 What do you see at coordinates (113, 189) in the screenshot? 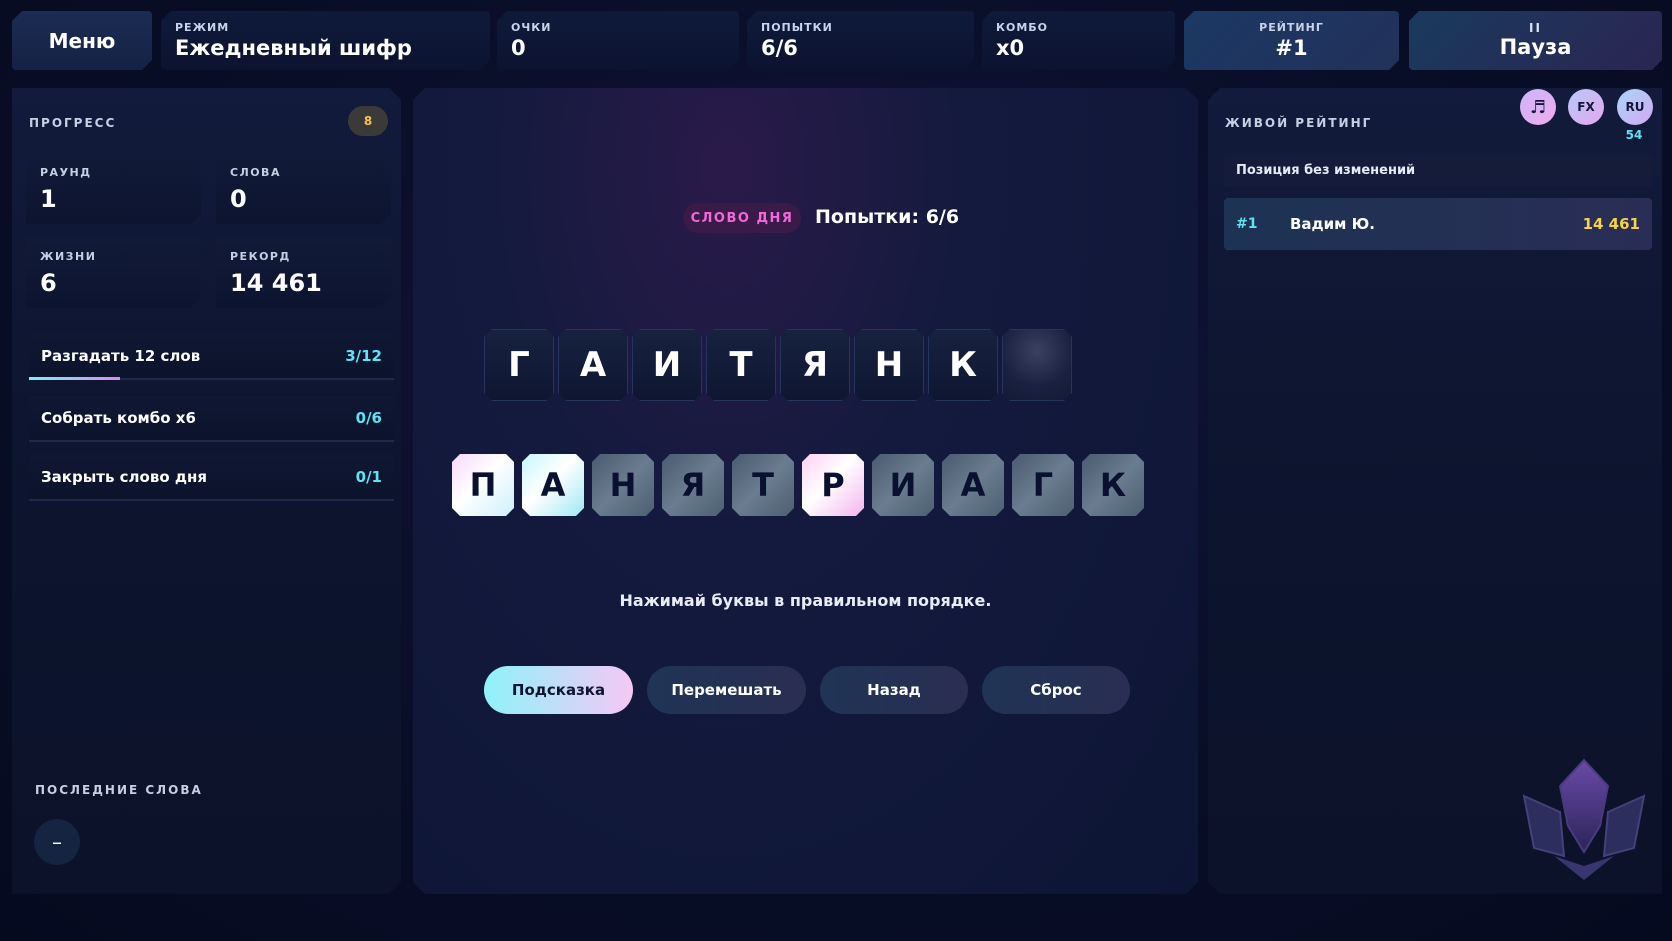
I see `stat-round: РАУНД 1` at bounding box center [113, 189].